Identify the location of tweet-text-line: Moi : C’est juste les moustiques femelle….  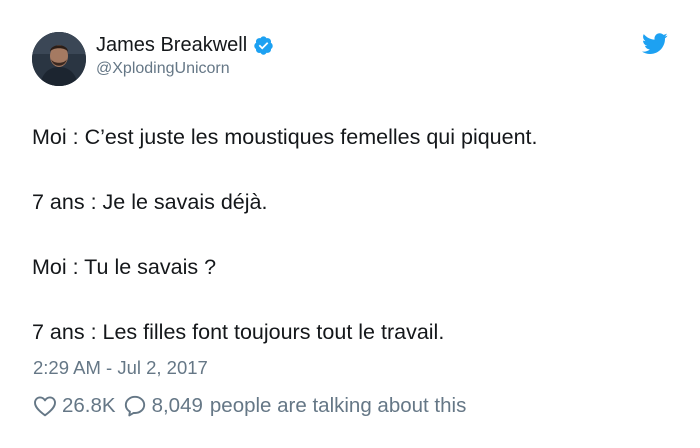
(285, 137).